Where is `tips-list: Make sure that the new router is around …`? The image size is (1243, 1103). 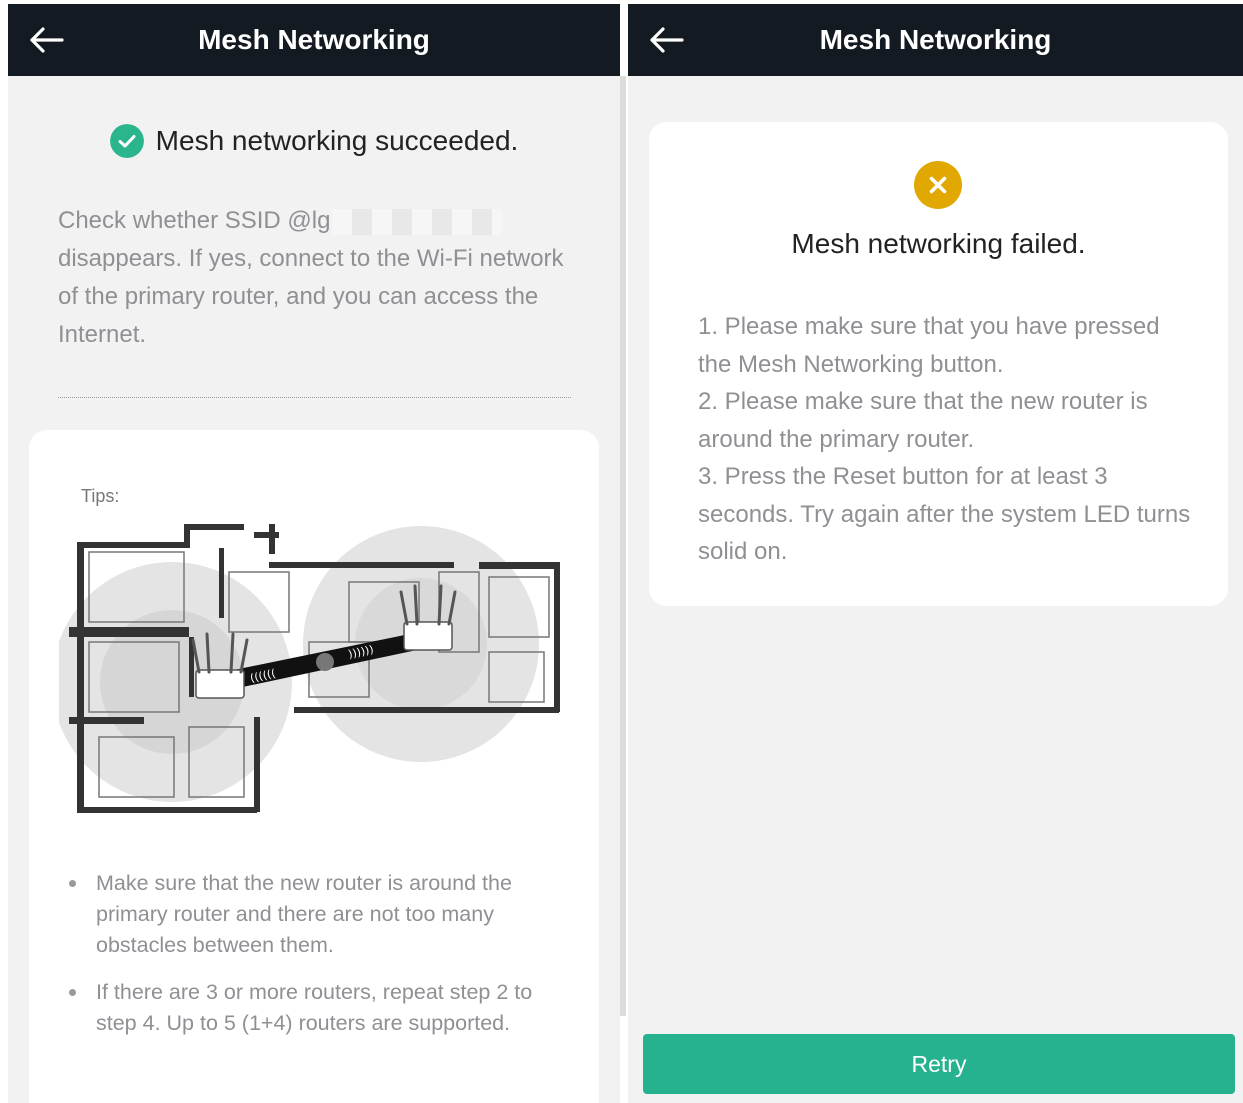
tips-list: Make sure that the new router is around … is located at coordinates (319, 961).